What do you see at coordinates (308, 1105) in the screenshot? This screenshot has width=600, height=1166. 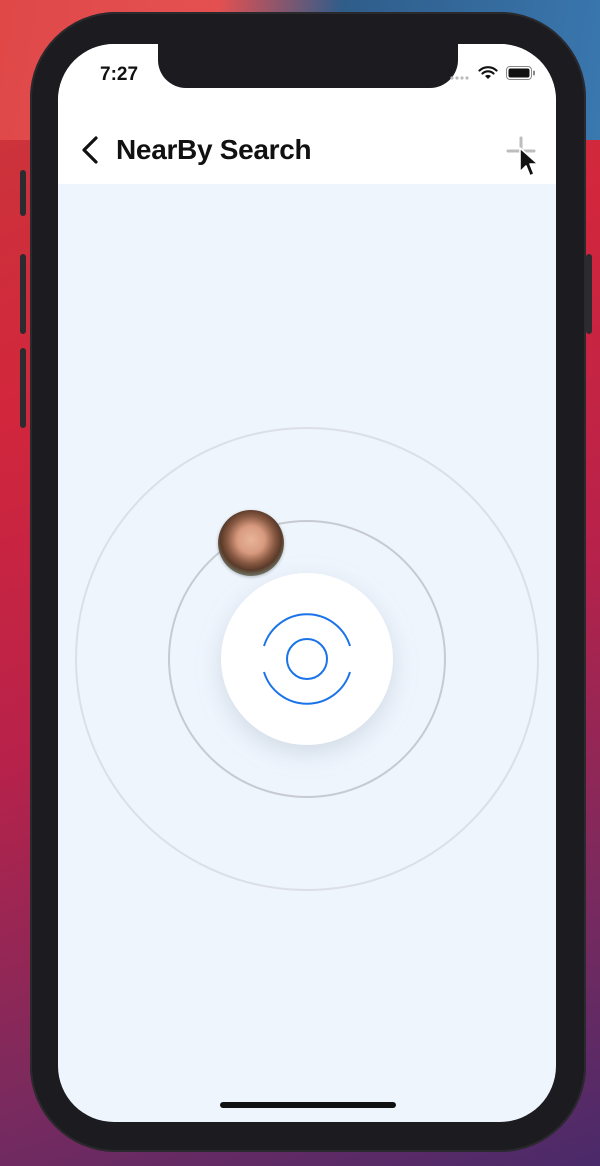 I see `home-indicator` at bounding box center [308, 1105].